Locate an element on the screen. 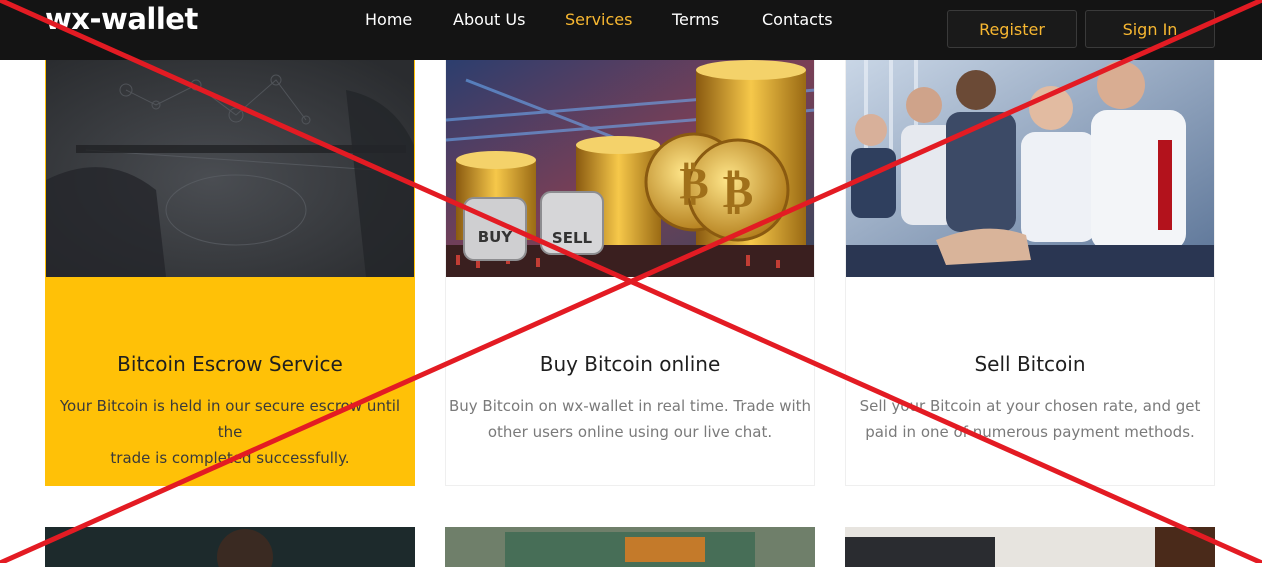 This screenshot has width=1262, height=567. nav-home: Home is located at coordinates (388, 19).